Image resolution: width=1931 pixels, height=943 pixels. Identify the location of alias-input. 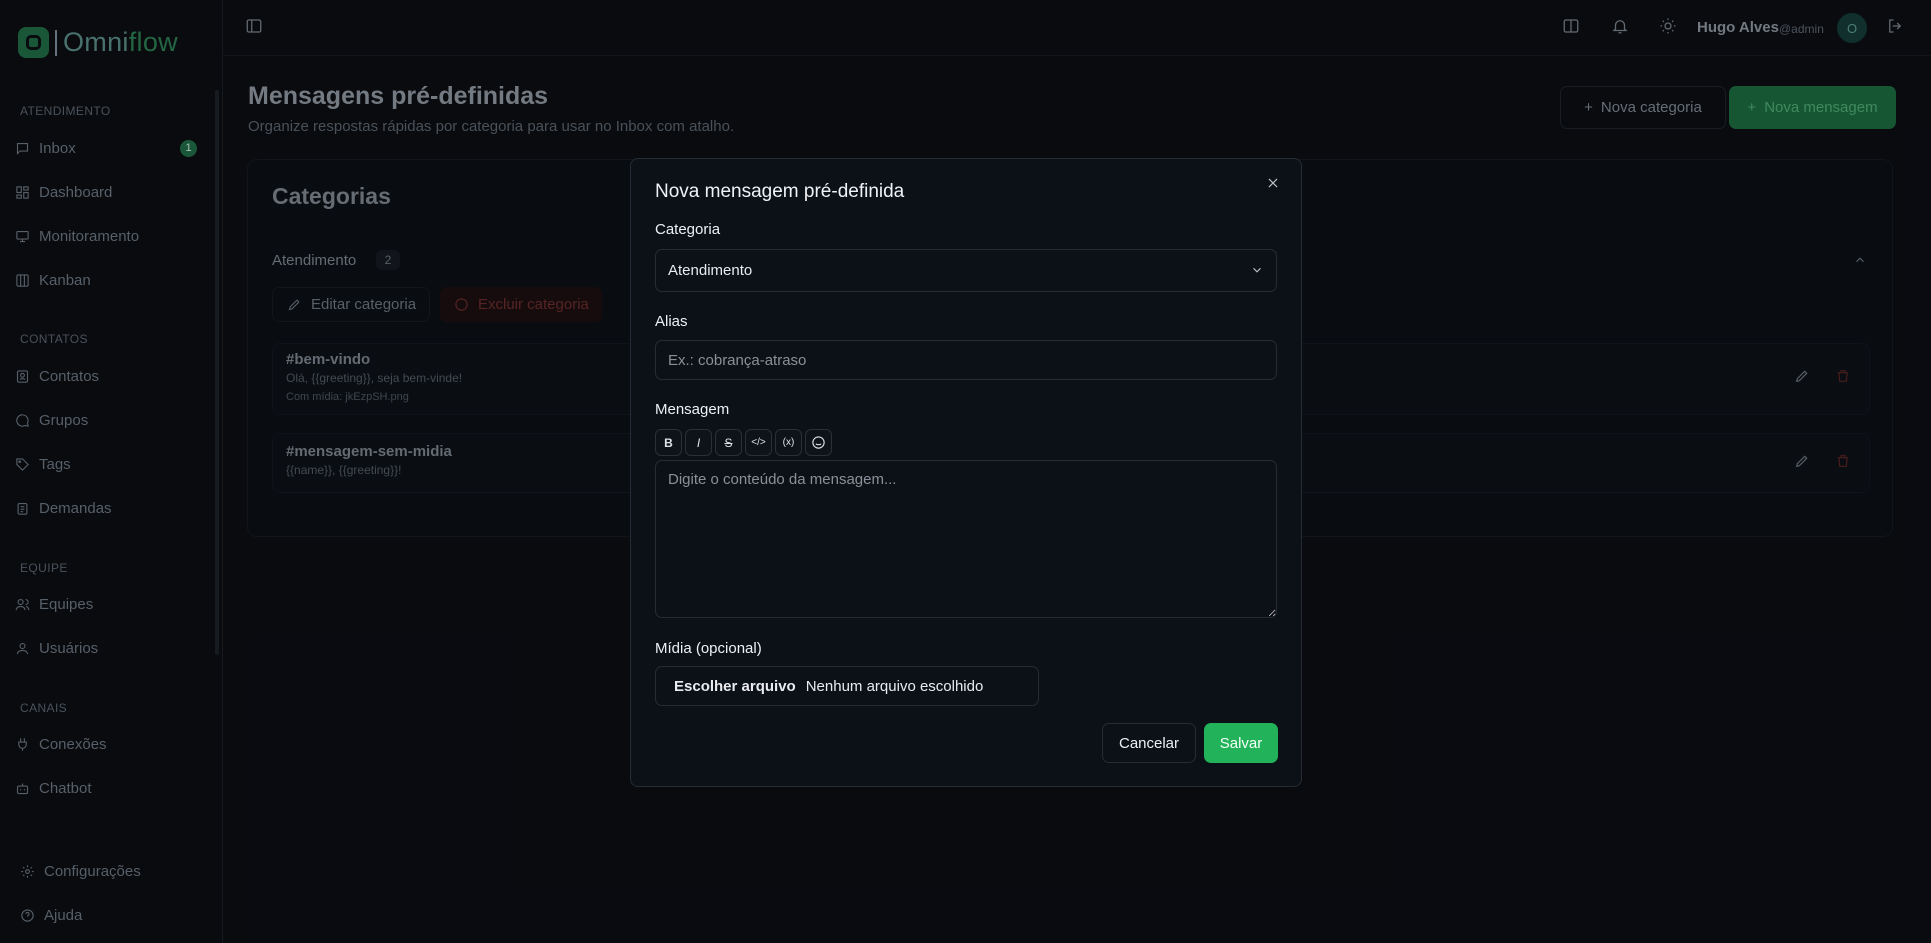
(966, 360).